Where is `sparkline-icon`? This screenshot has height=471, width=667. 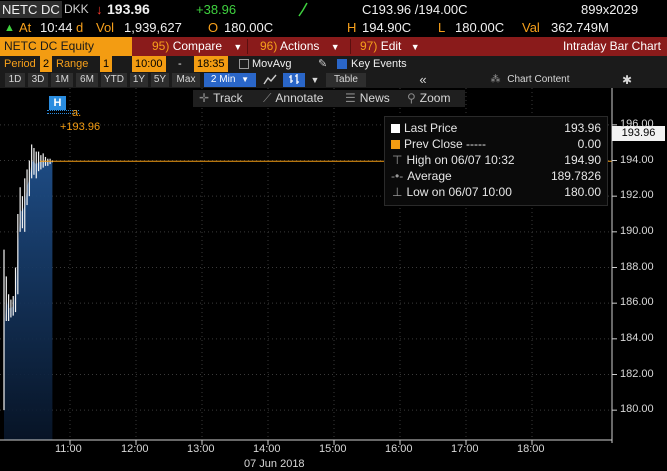 sparkline-icon is located at coordinates (303, 9).